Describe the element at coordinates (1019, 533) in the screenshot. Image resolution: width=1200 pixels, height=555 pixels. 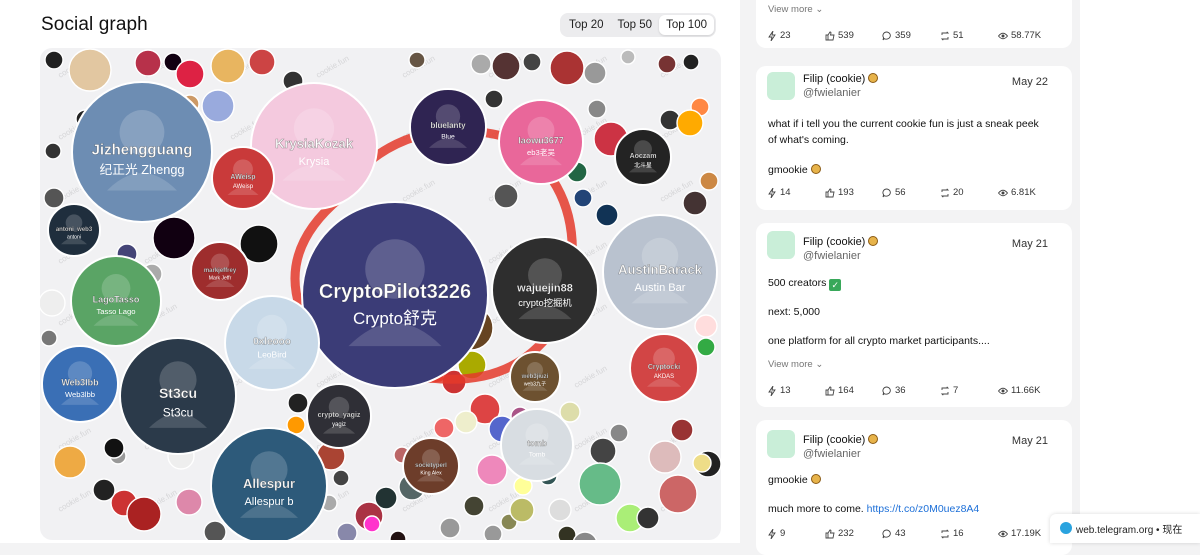
I see `views-stat: 17.19K` at that location.